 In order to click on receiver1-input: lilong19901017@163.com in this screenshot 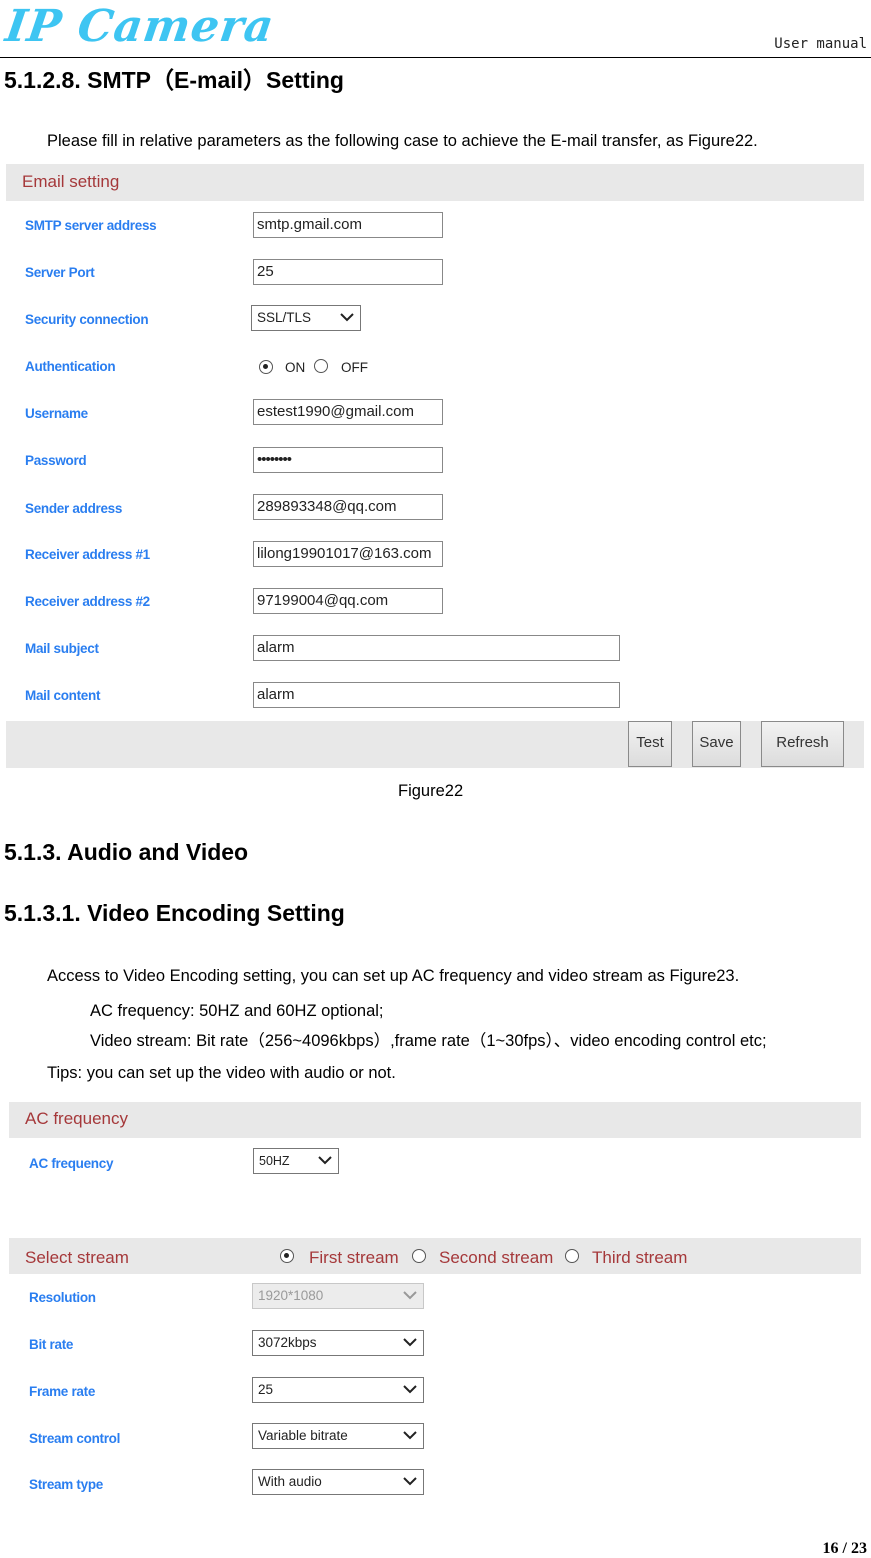, I will do `click(348, 554)`.